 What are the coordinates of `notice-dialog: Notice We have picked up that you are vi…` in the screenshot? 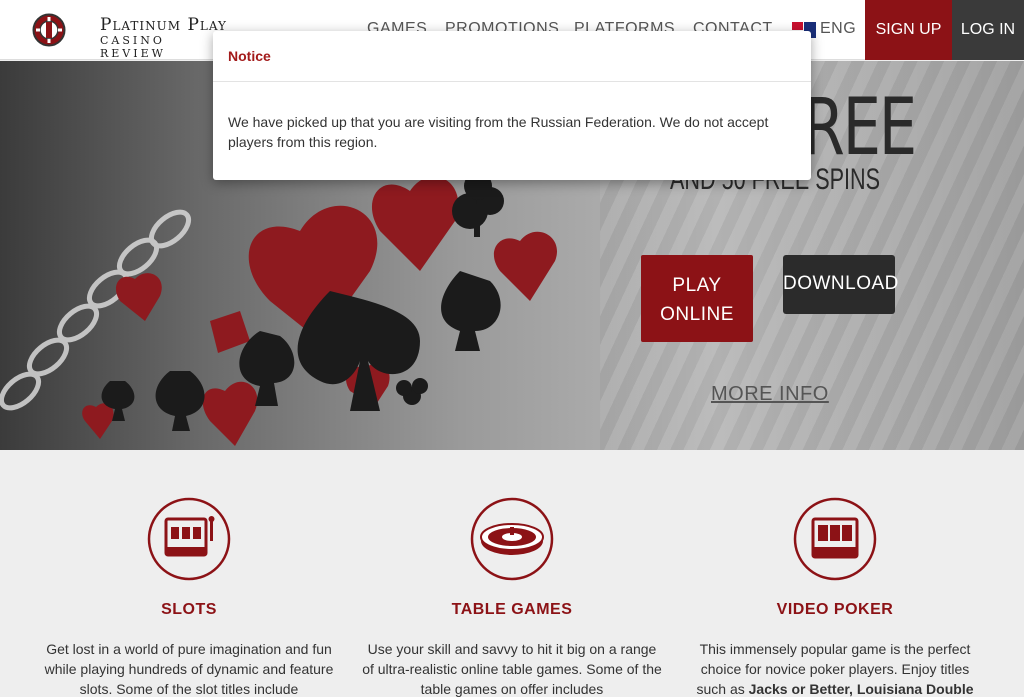 It's located at (512, 105).